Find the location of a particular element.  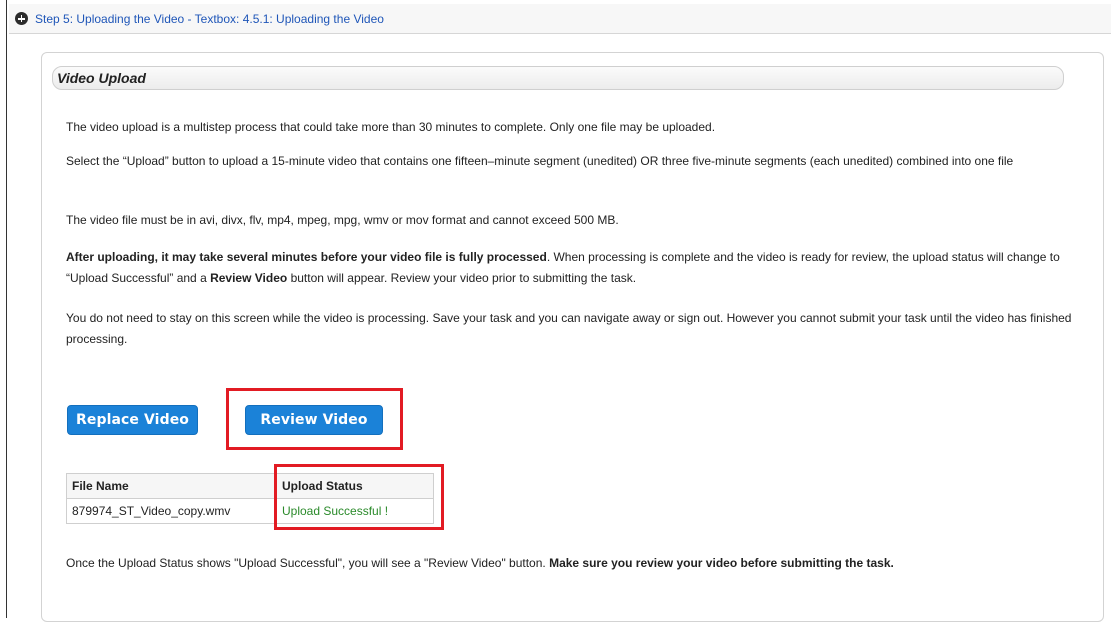

page-left-border is located at coordinates (6, 309).